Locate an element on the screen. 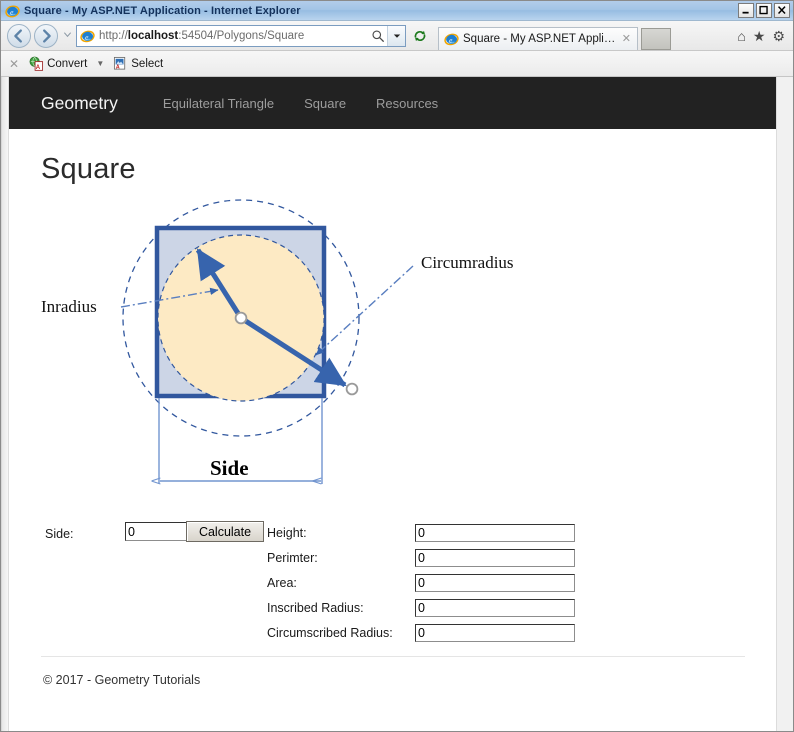 The image size is (794, 732). perimeter-input is located at coordinates (495, 557).